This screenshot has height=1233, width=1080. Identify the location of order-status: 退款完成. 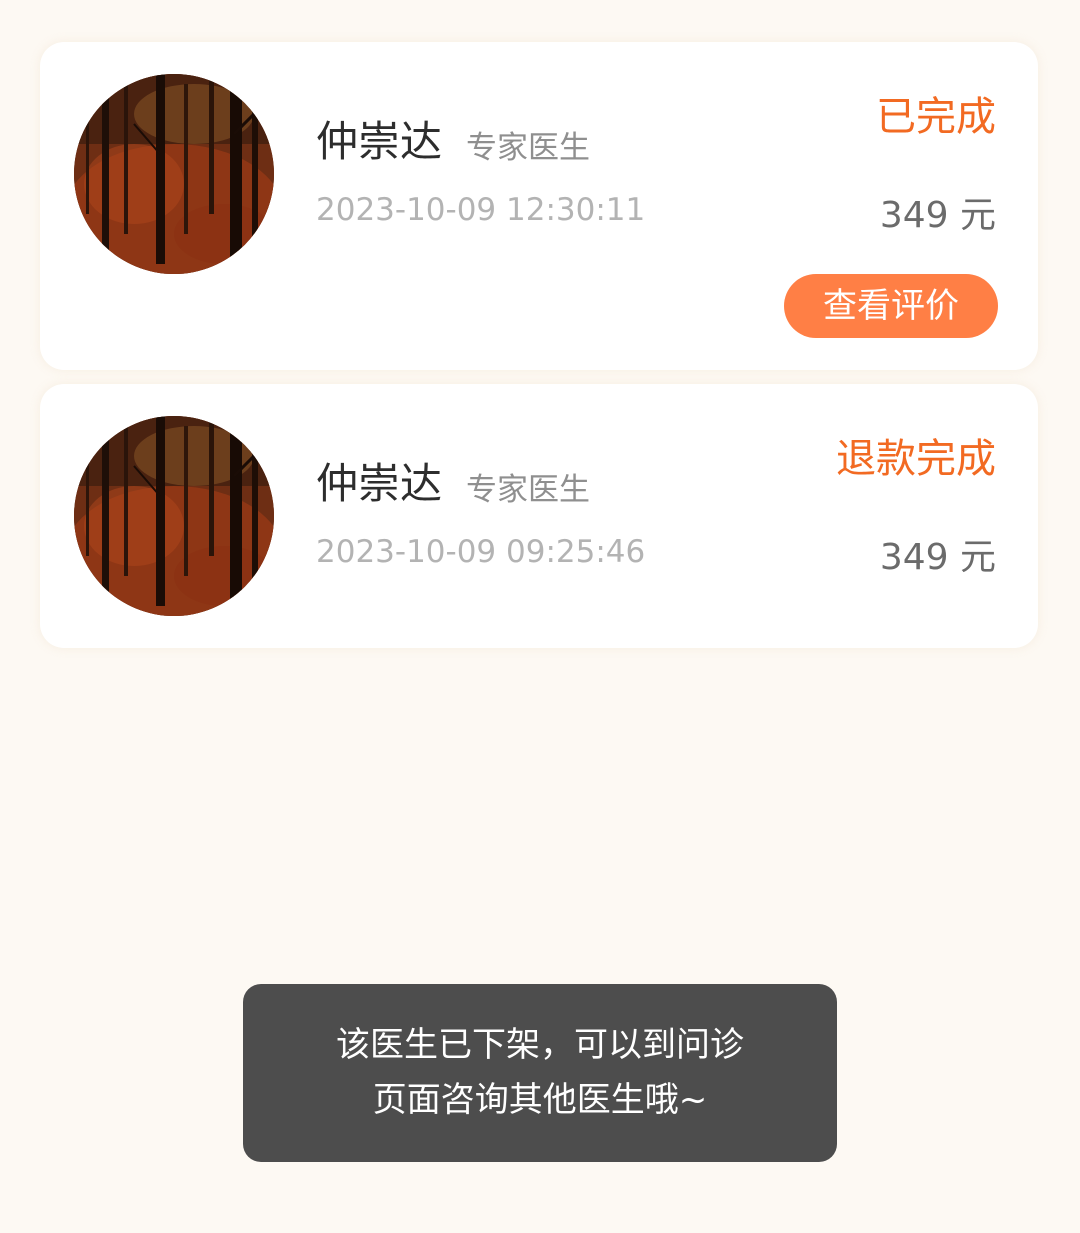
(916, 459).